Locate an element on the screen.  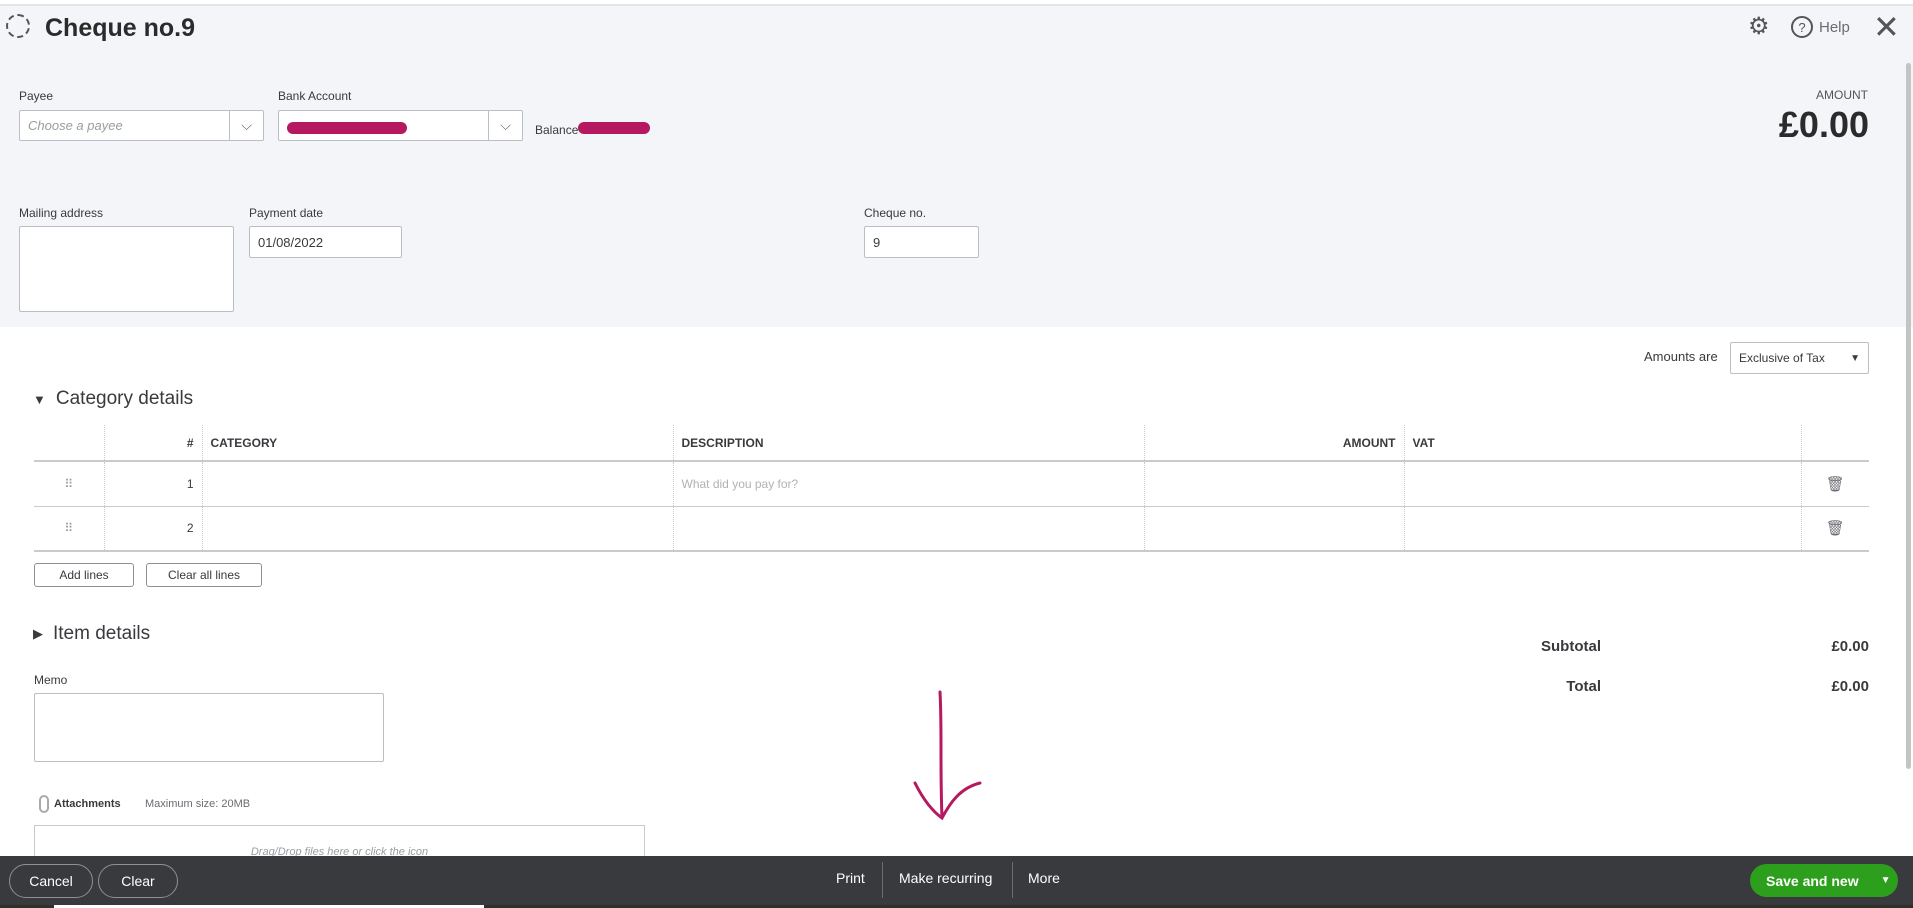
memo-label: Memo is located at coordinates (51, 680).